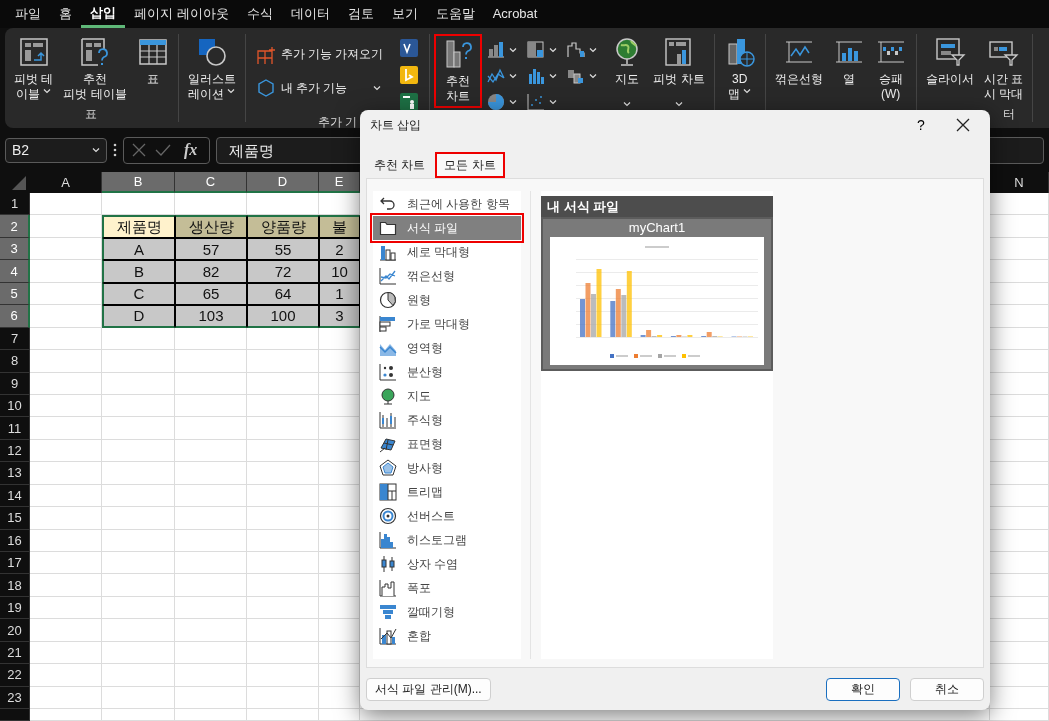 Image resolution: width=1049 pixels, height=721 pixels. I want to click on ribbon-button: 피벗 차트, so click(679, 73).